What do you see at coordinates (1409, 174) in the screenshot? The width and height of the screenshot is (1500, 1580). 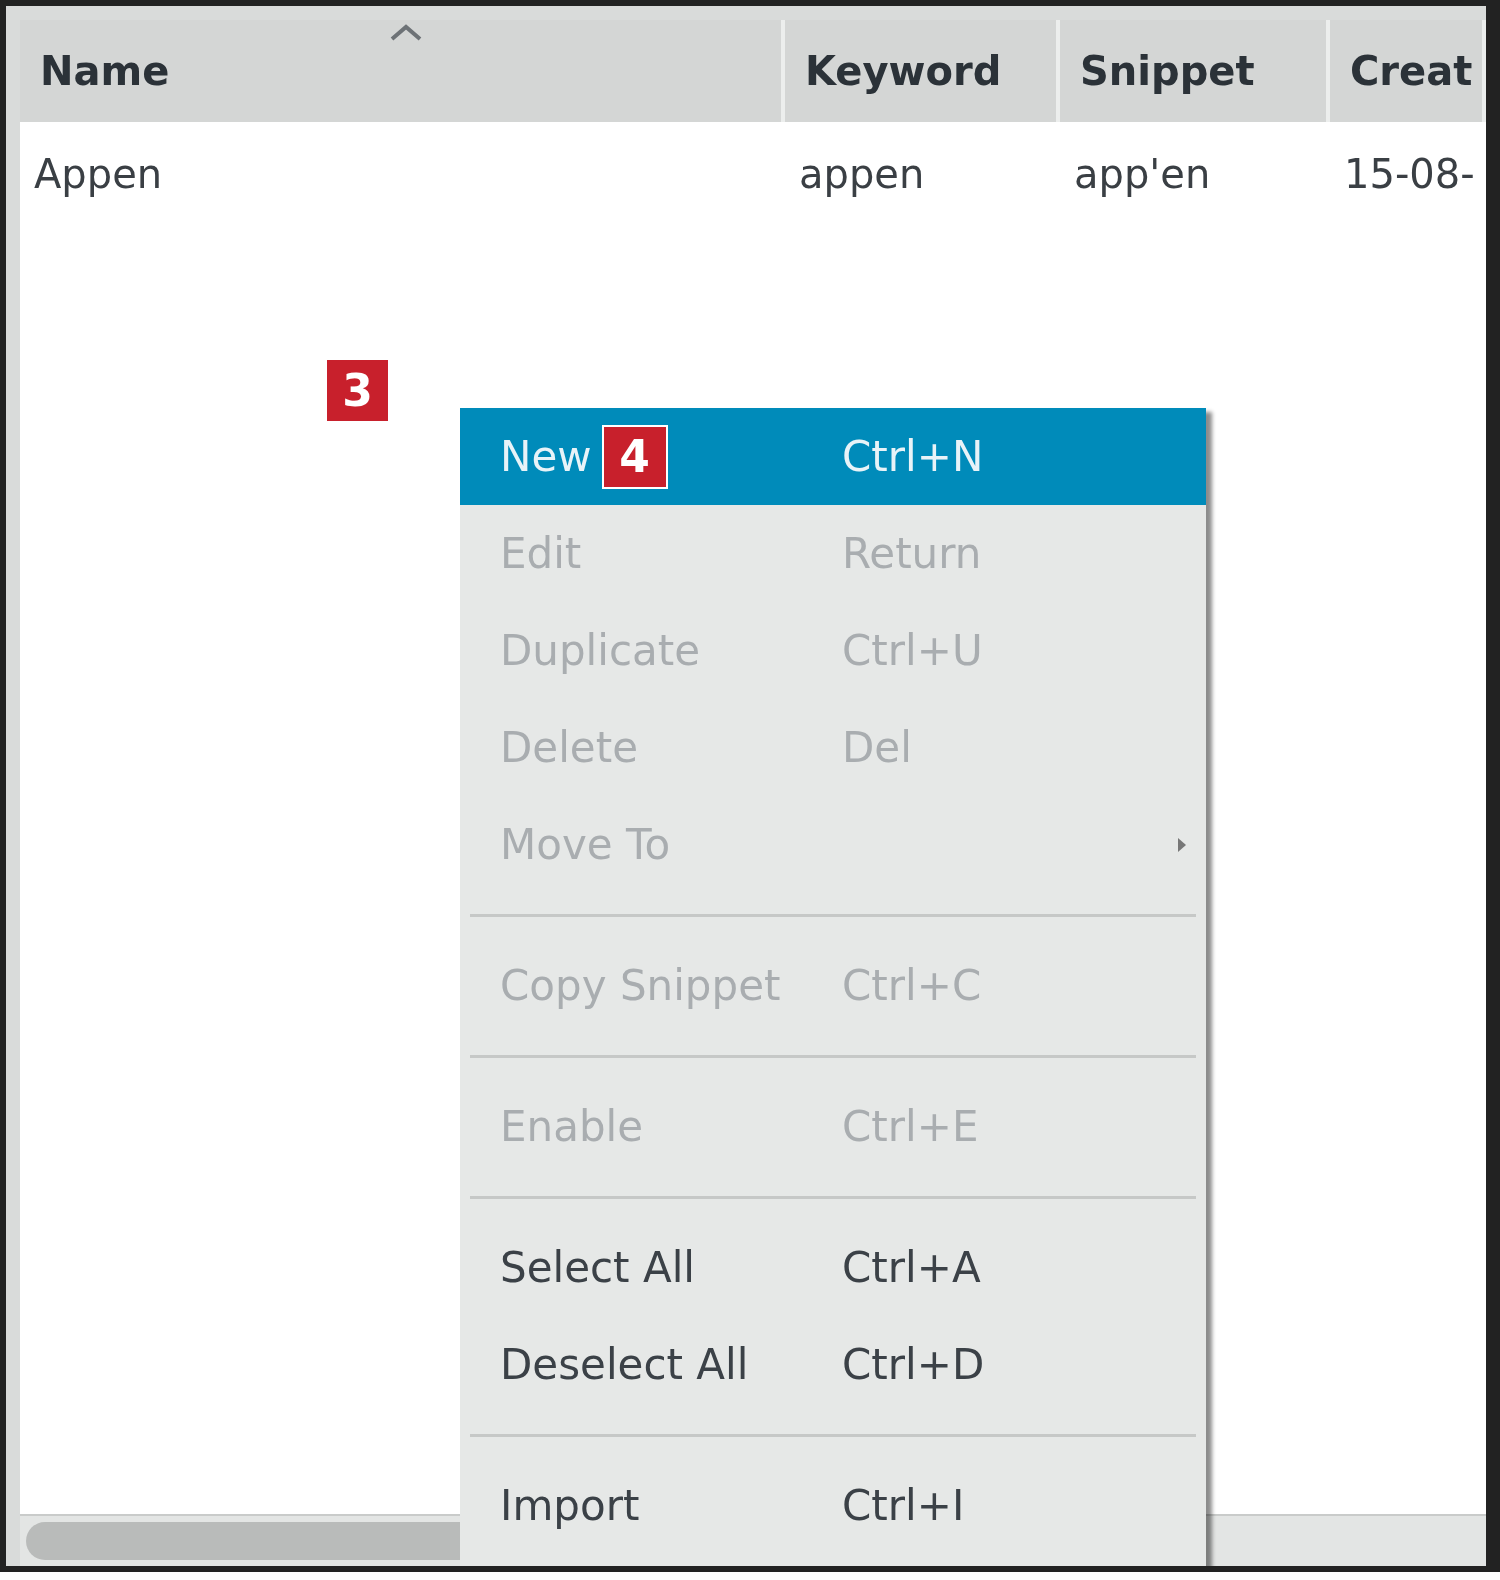 I see `table-cell-text: 15-08-` at bounding box center [1409, 174].